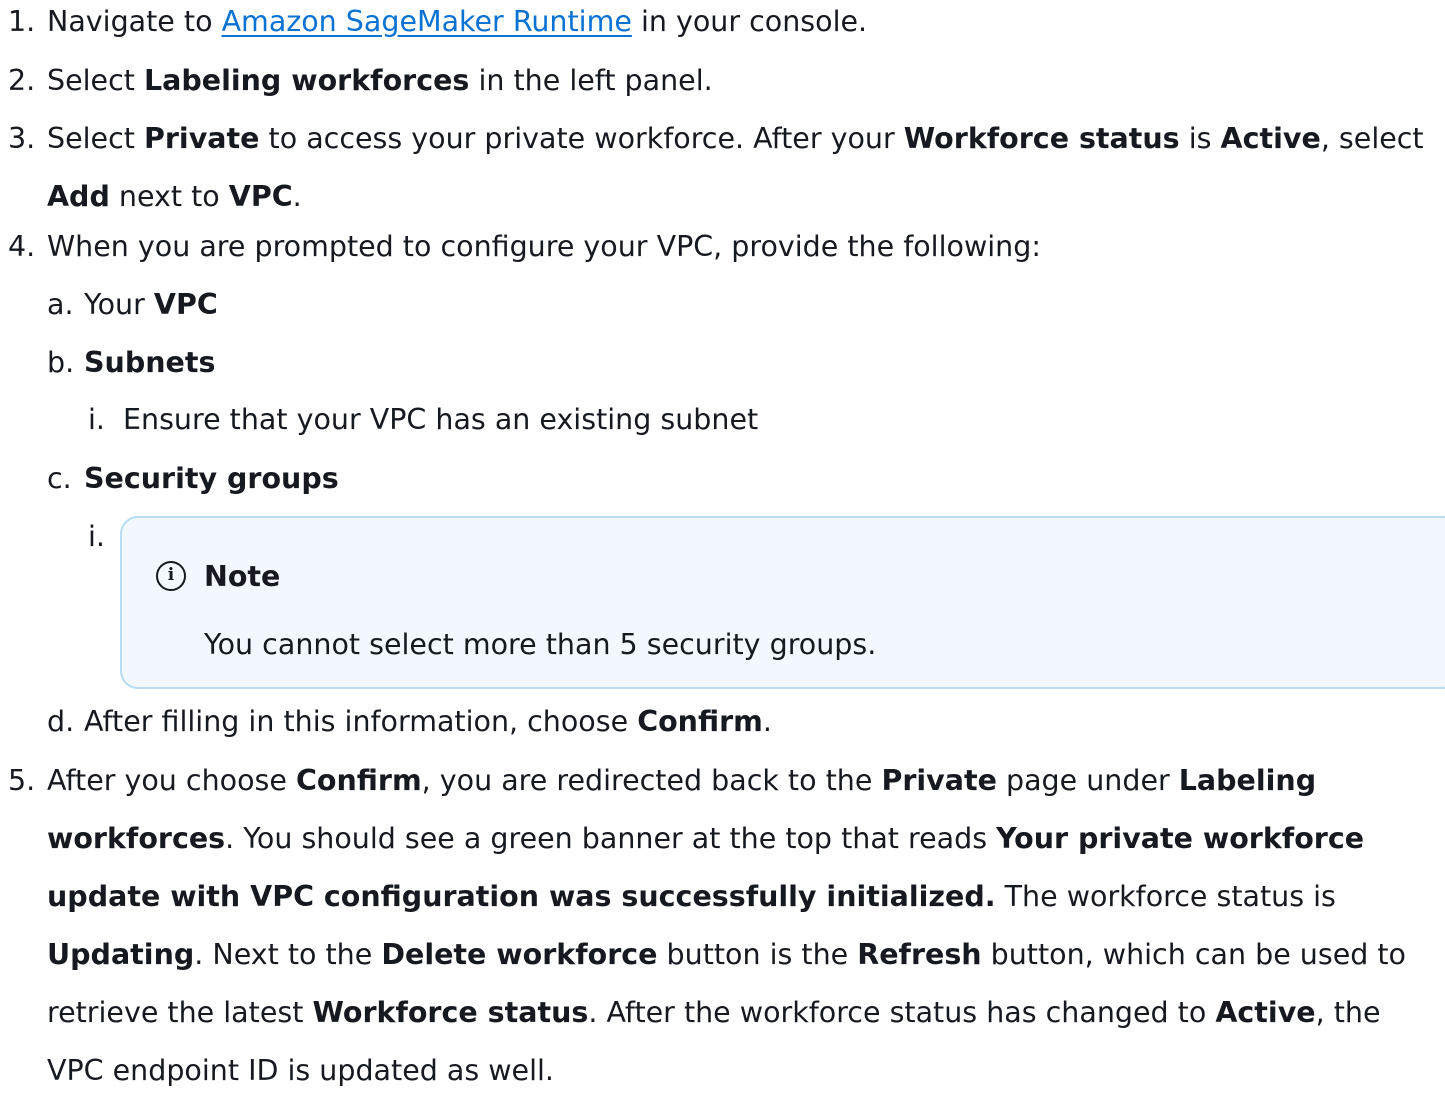  What do you see at coordinates (22, 246) in the screenshot?
I see `step-number: 4.` at bounding box center [22, 246].